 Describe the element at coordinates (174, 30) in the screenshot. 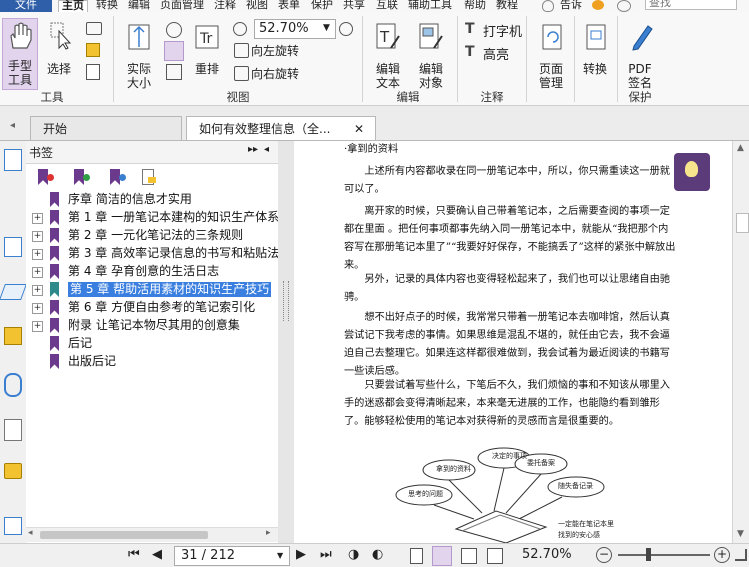

I see `fit-page-icon` at that location.